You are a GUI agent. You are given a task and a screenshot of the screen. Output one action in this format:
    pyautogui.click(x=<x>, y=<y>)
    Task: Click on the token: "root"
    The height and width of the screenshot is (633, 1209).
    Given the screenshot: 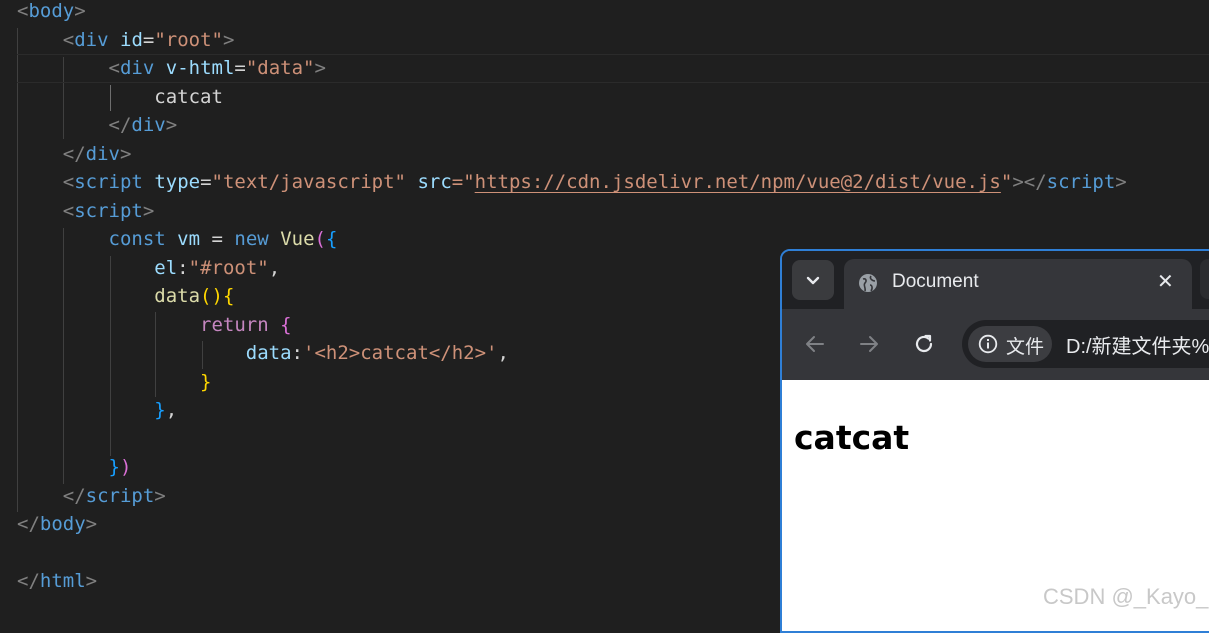 What is the action you would take?
    pyautogui.click(x=188, y=40)
    